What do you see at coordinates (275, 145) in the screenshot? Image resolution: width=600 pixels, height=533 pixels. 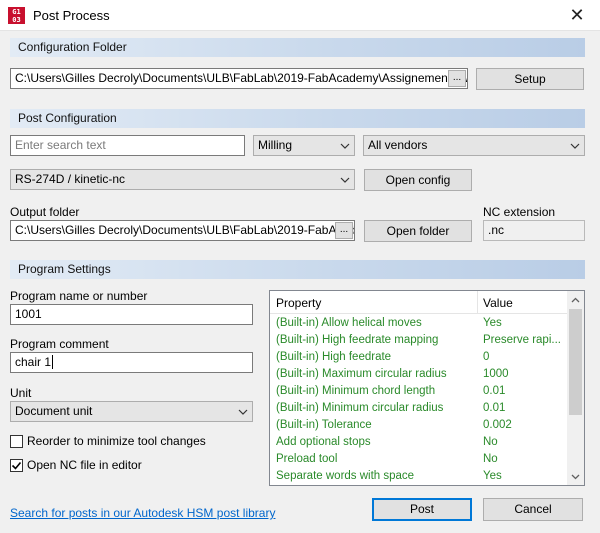 I see `machine-type-value: Milling` at bounding box center [275, 145].